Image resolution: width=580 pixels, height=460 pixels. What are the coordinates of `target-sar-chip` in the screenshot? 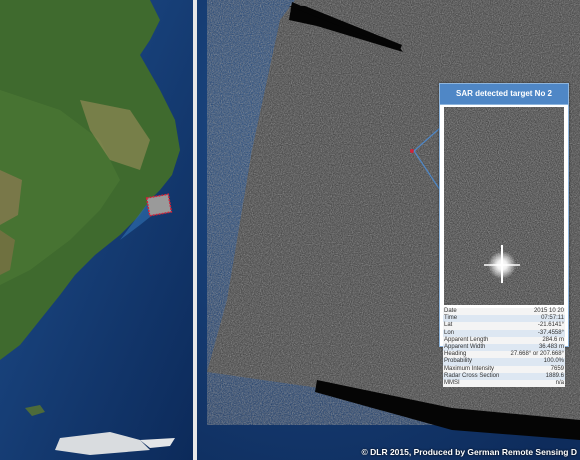 It's located at (504, 206).